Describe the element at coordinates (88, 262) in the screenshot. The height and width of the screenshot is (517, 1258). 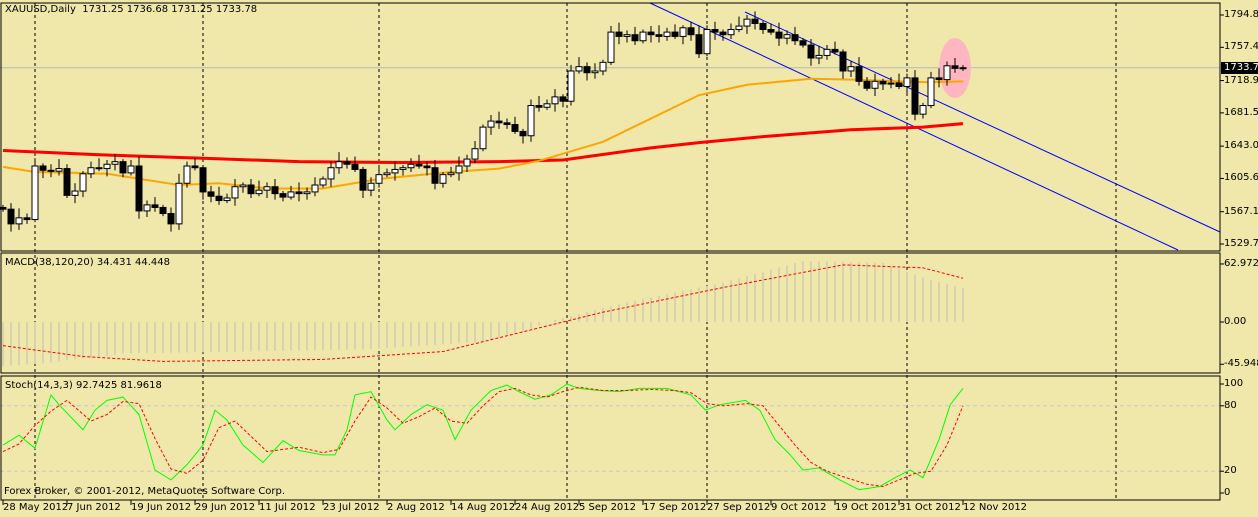
I see `macd-label: MACD(38,120,20) 34.431 44.448` at that location.